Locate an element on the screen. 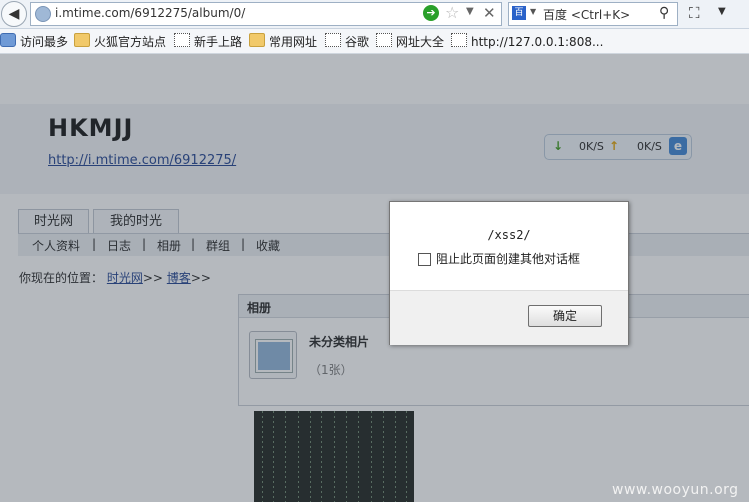 The height and width of the screenshot is (502, 749). bookmark-label: 谷歌 is located at coordinates (357, 42).